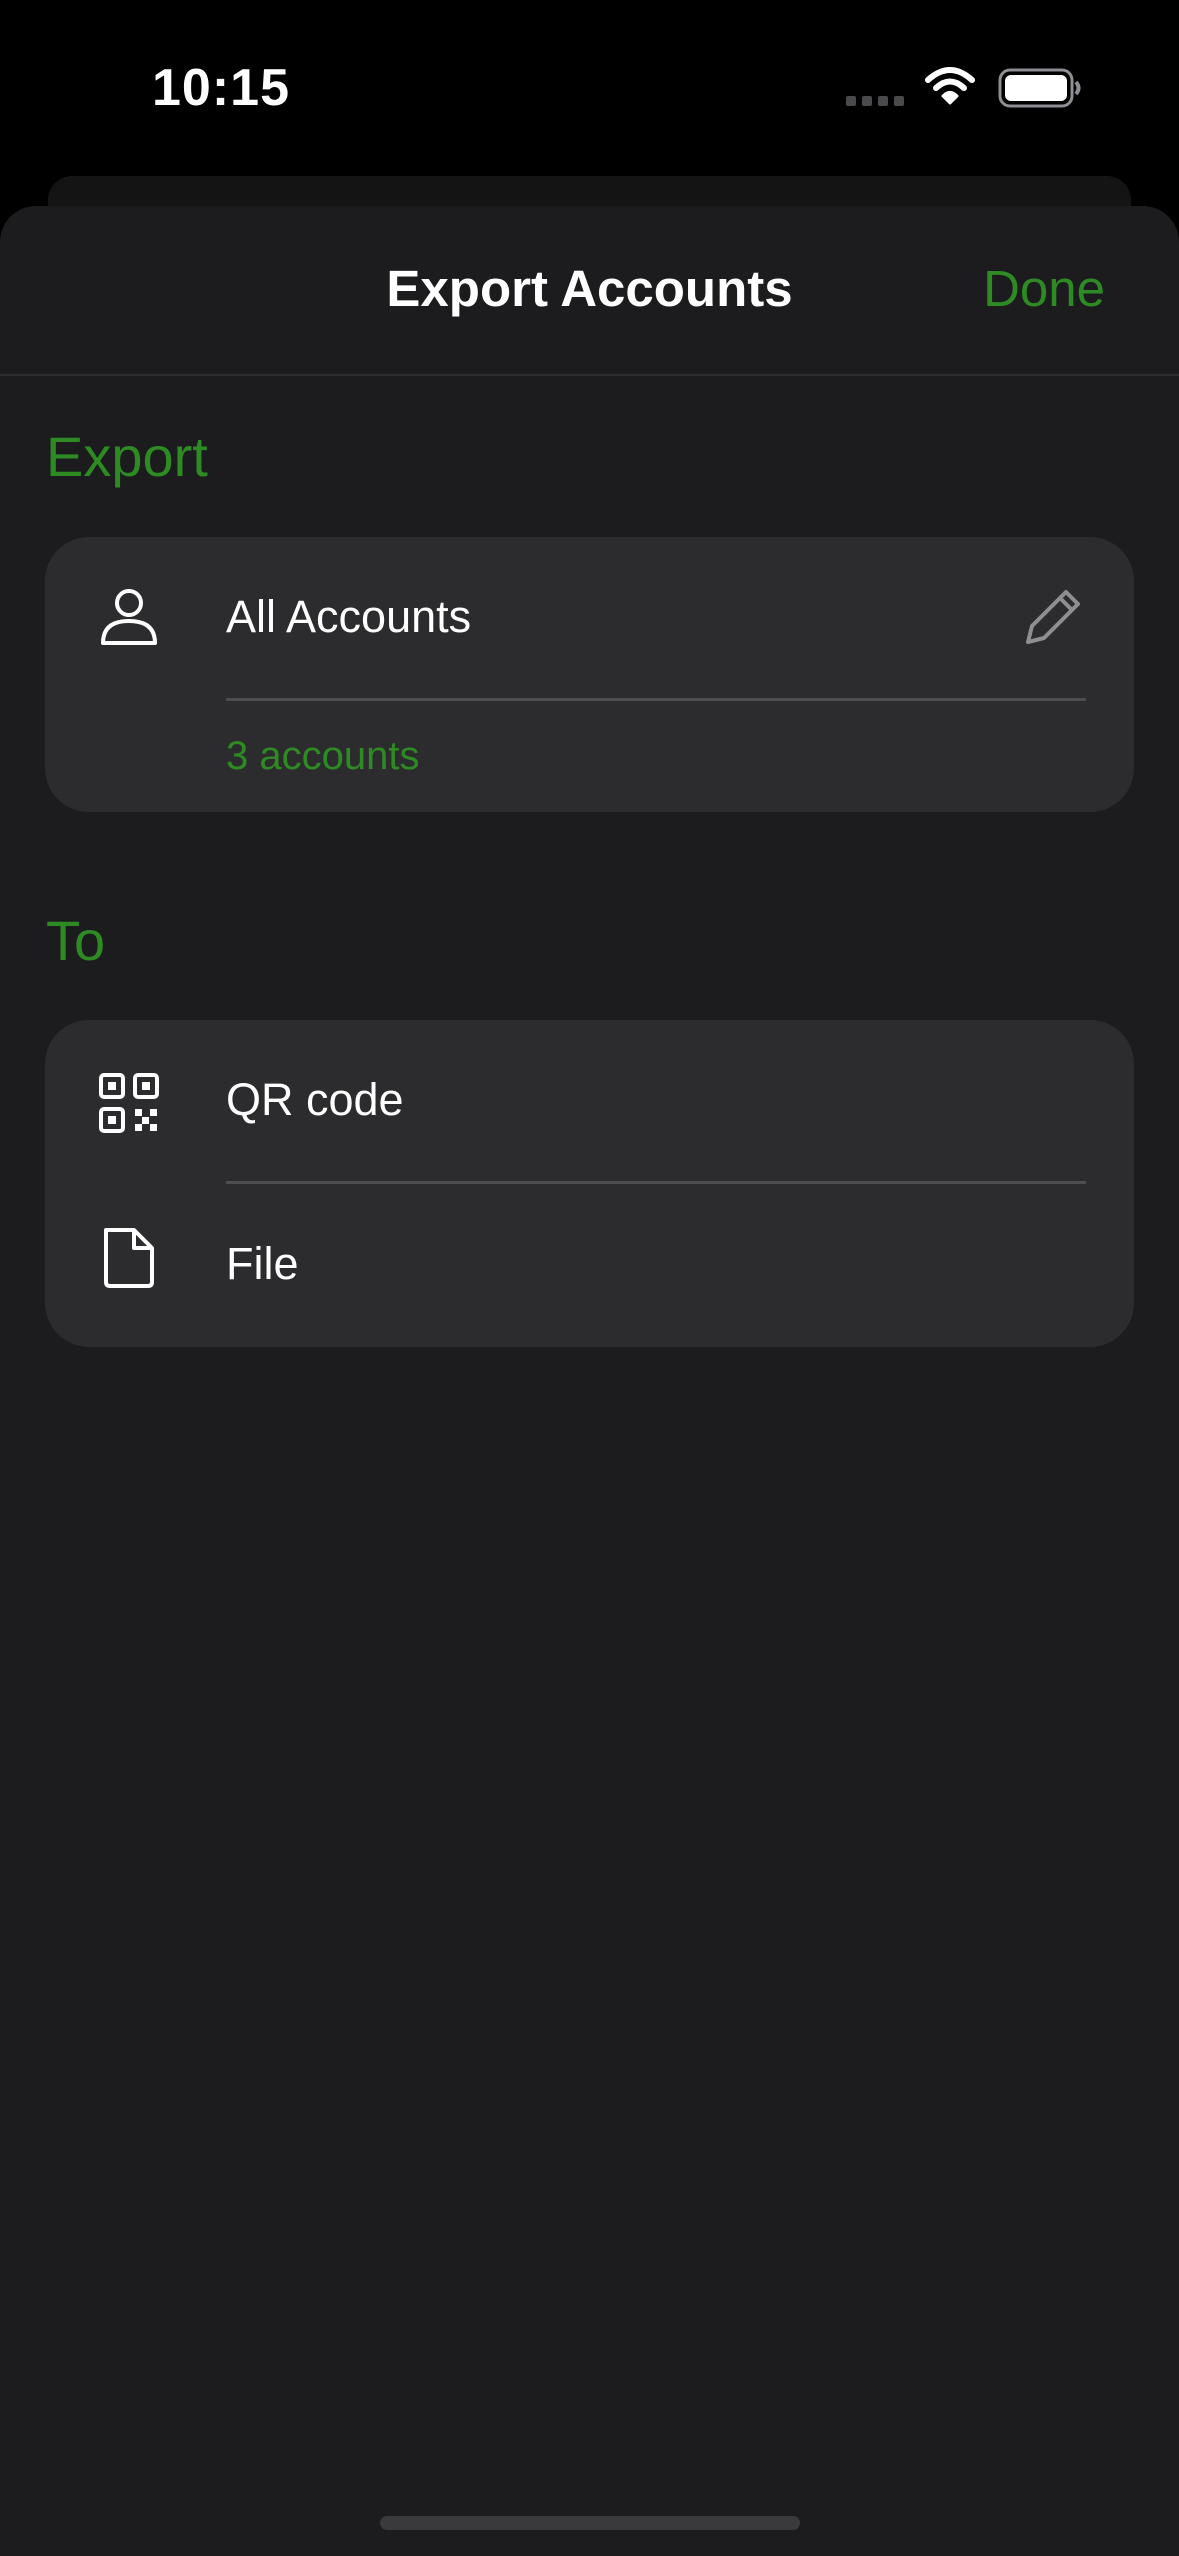 The image size is (1179, 2556). I want to click on qr-code-icon, so click(129, 1103).